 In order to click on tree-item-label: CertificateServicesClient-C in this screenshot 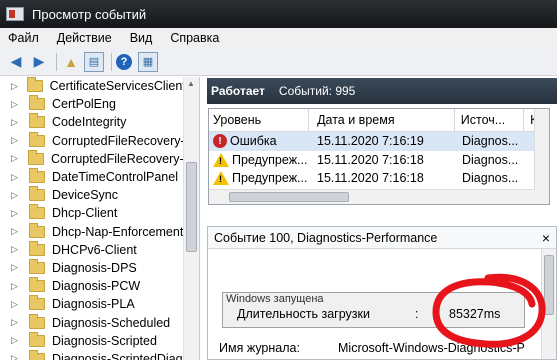, I will do `click(124, 86)`.